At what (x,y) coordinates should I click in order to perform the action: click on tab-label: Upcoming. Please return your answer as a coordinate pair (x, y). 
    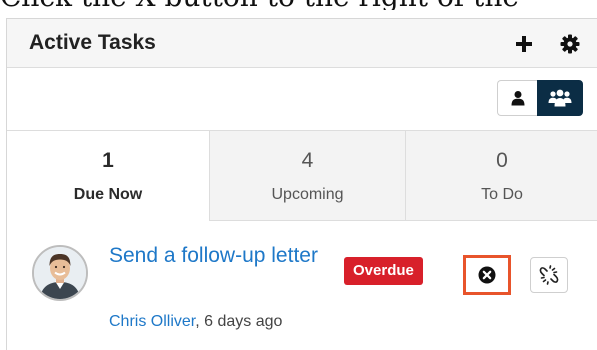
    Looking at the image, I should click on (307, 194).